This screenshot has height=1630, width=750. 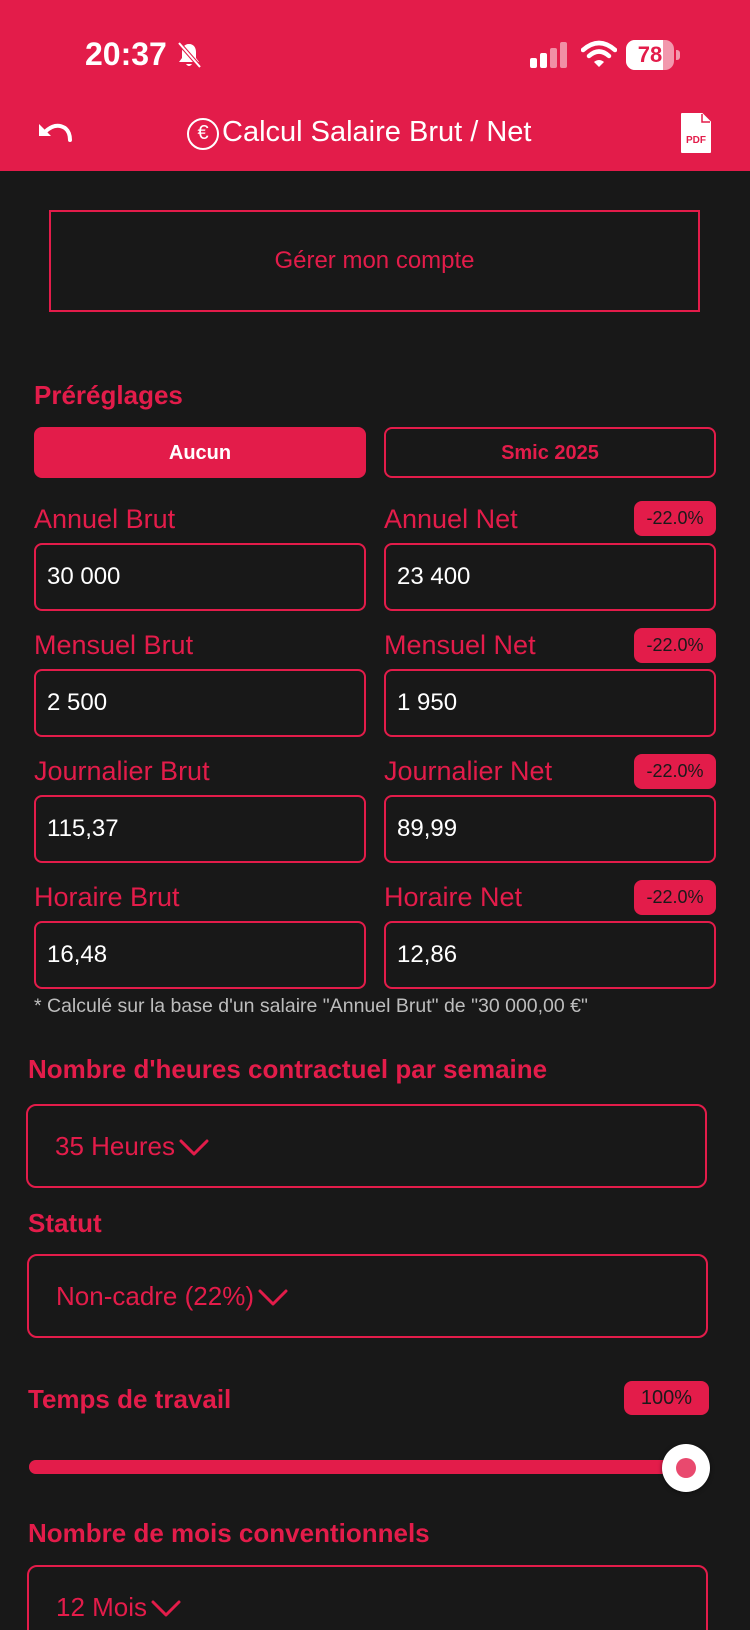 I want to click on statut-title: Statut, so click(x=65, y=1223).